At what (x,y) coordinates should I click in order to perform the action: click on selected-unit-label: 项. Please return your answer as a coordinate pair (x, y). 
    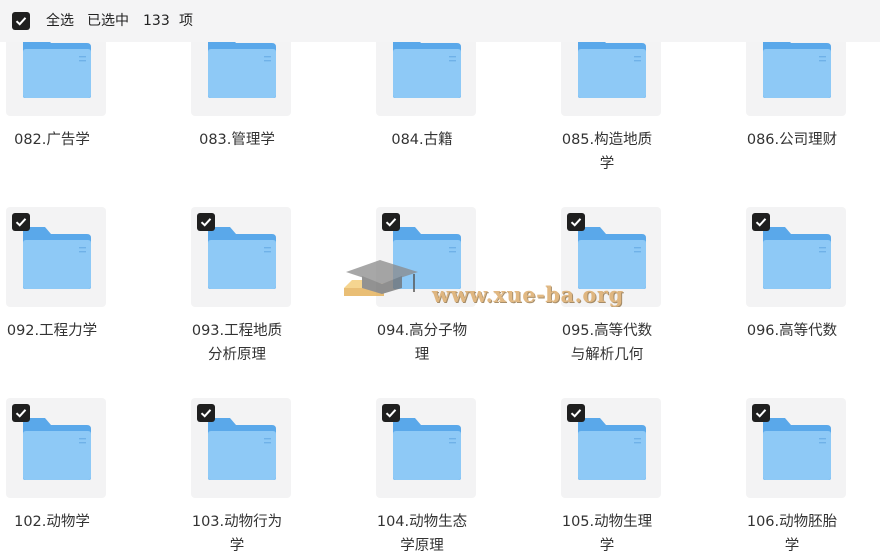
    Looking at the image, I should click on (186, 21).